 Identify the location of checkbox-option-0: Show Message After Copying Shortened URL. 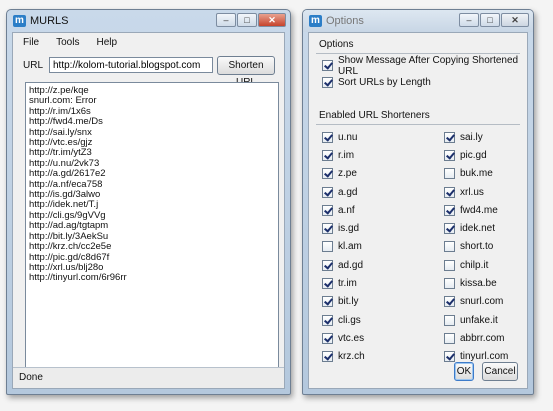
(418, 65).